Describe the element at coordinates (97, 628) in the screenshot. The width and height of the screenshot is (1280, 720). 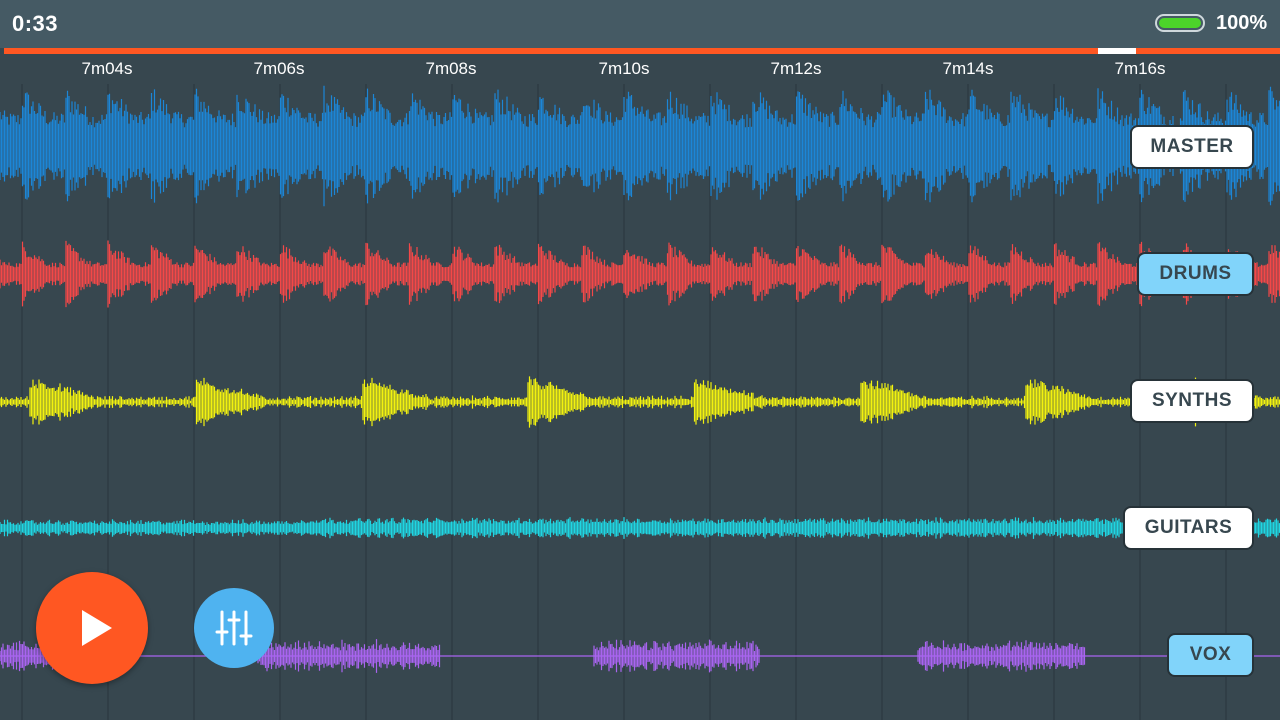
I see `play-icon` at that location.